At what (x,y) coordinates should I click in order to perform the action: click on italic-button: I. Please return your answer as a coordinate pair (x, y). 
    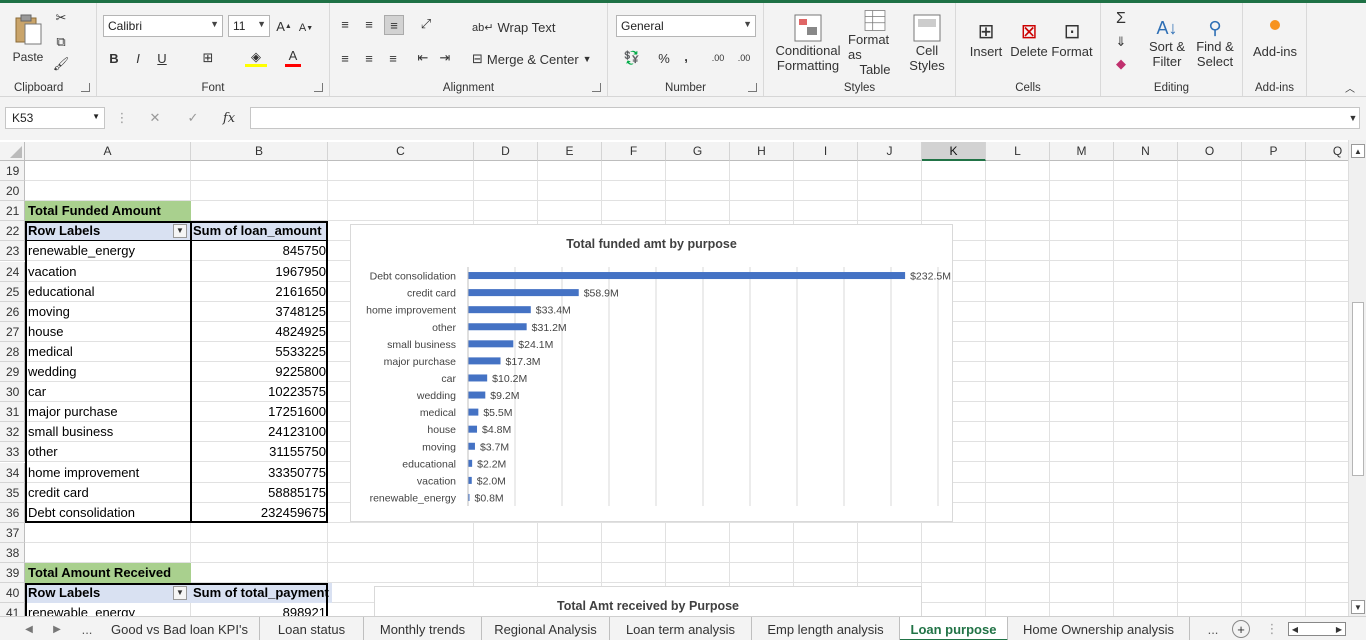
    Looking at the image, I should click on (138, 58).